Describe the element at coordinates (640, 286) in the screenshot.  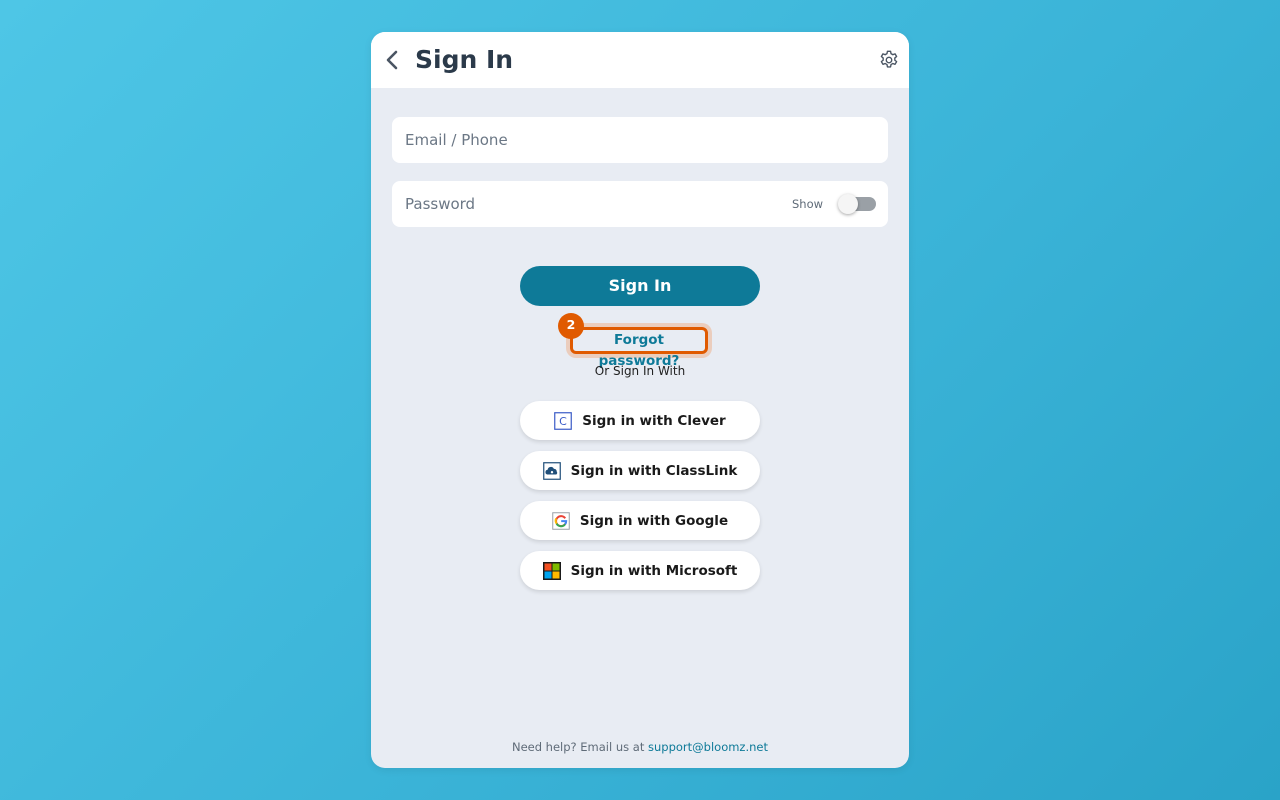
I see `signin-button: Sign In` at that location.